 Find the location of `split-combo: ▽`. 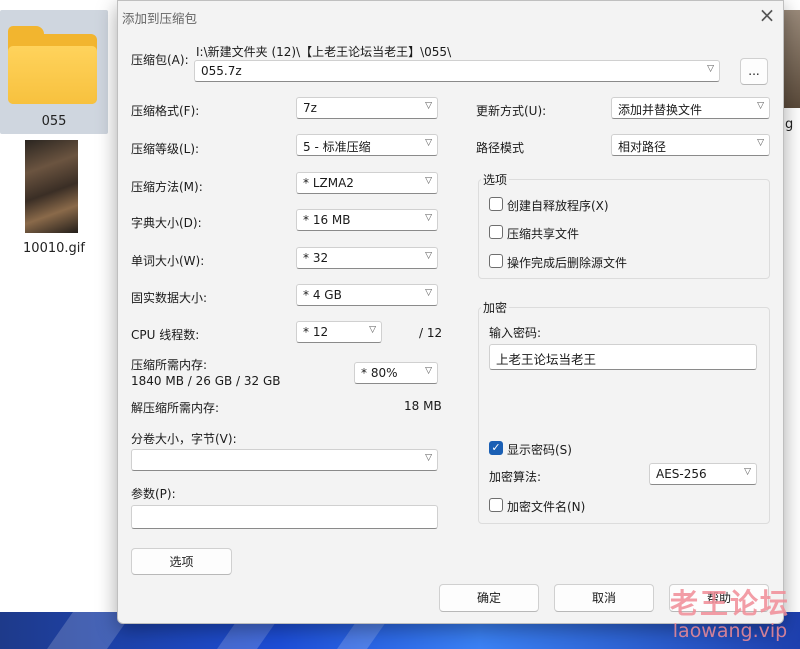

split-combo: ▽ is located at coordinates (284, 460).